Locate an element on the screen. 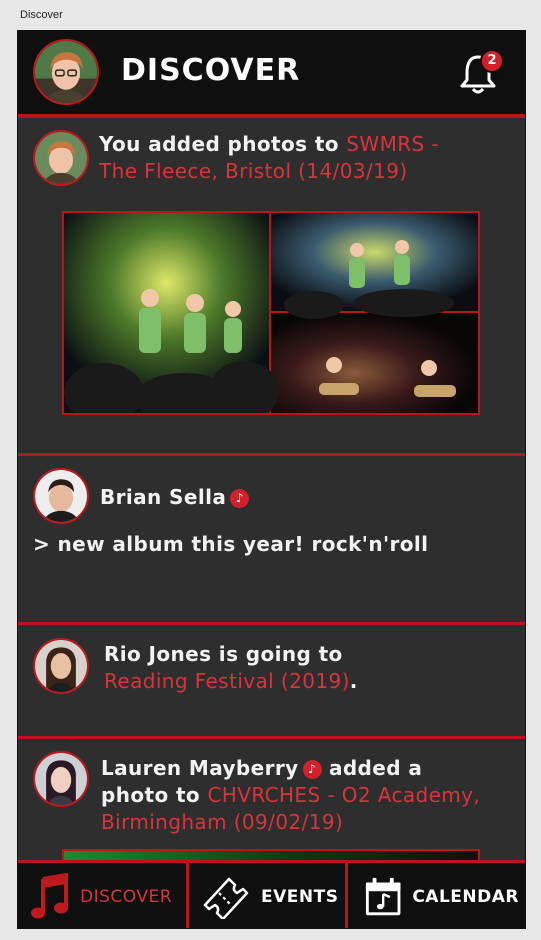 Image resolution: width=541 pixels, height=940 pixels. music-note-icon is located at coordinates (49, 896).